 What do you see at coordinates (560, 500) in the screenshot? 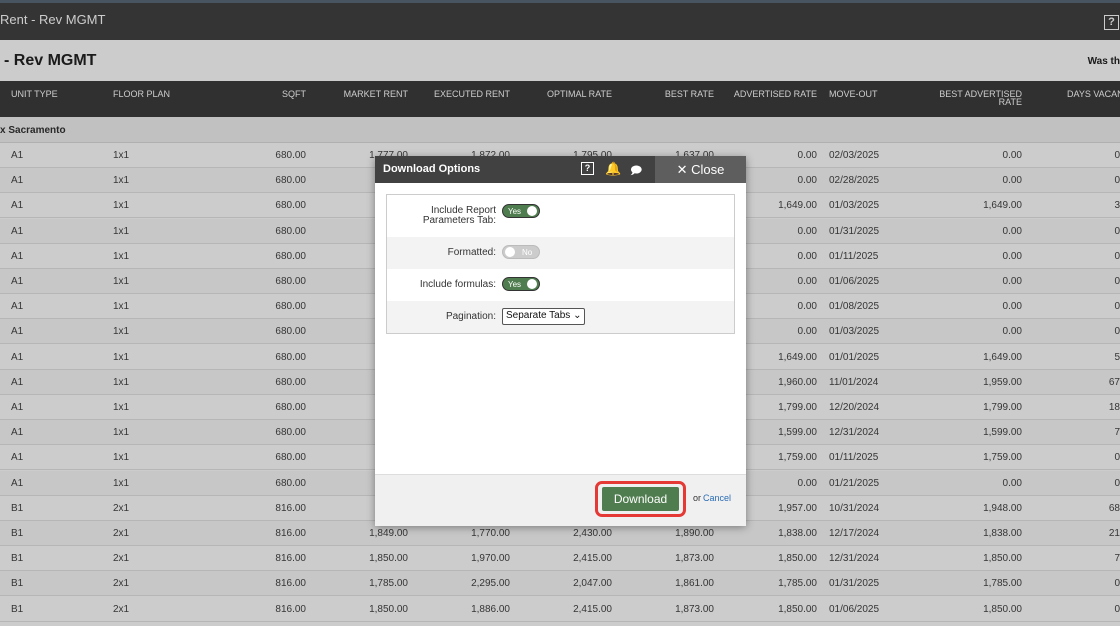
I see `dialog-footer: Download or Cancel` at bounding box center [560, 500].